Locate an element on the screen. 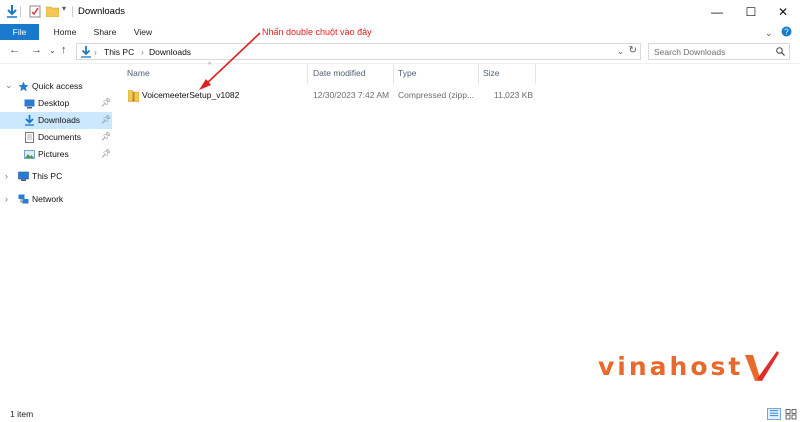 The image size is (800, 422). breadcrumb-this-pc: This PC is located at coordinates (119, 52).